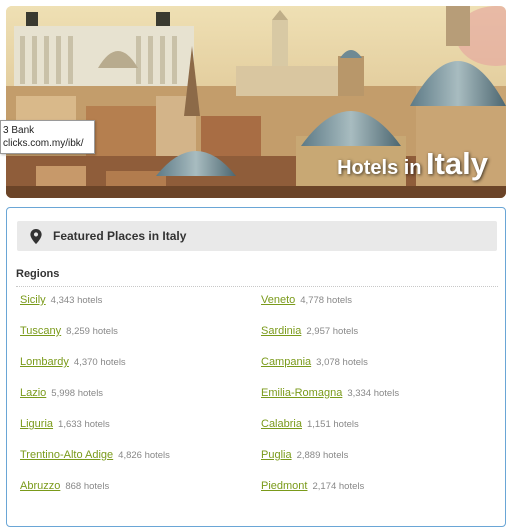 This screenshot has height=527, width=512. I want to click on hotel-count: 4,370 hotels, so click(99, 362).